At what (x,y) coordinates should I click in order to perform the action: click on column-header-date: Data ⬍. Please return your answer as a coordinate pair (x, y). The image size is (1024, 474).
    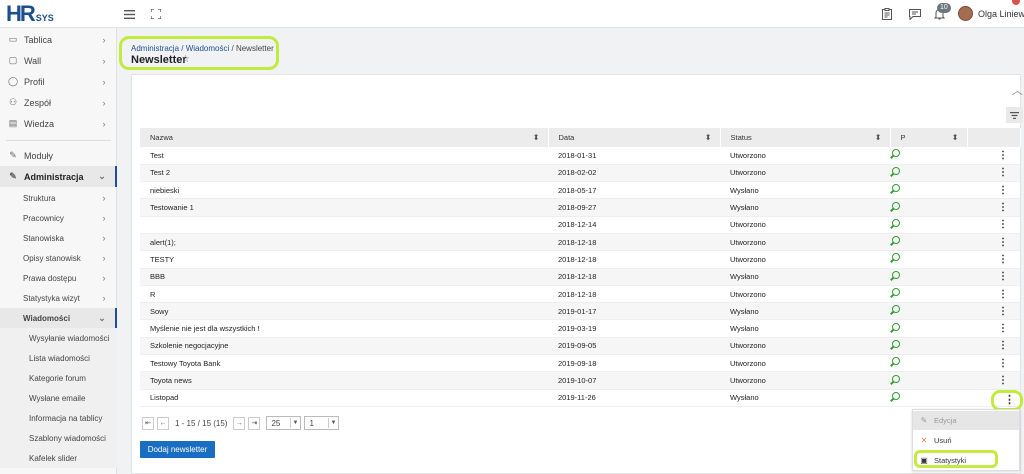
    Looking at the image, I should click on (634, 137).